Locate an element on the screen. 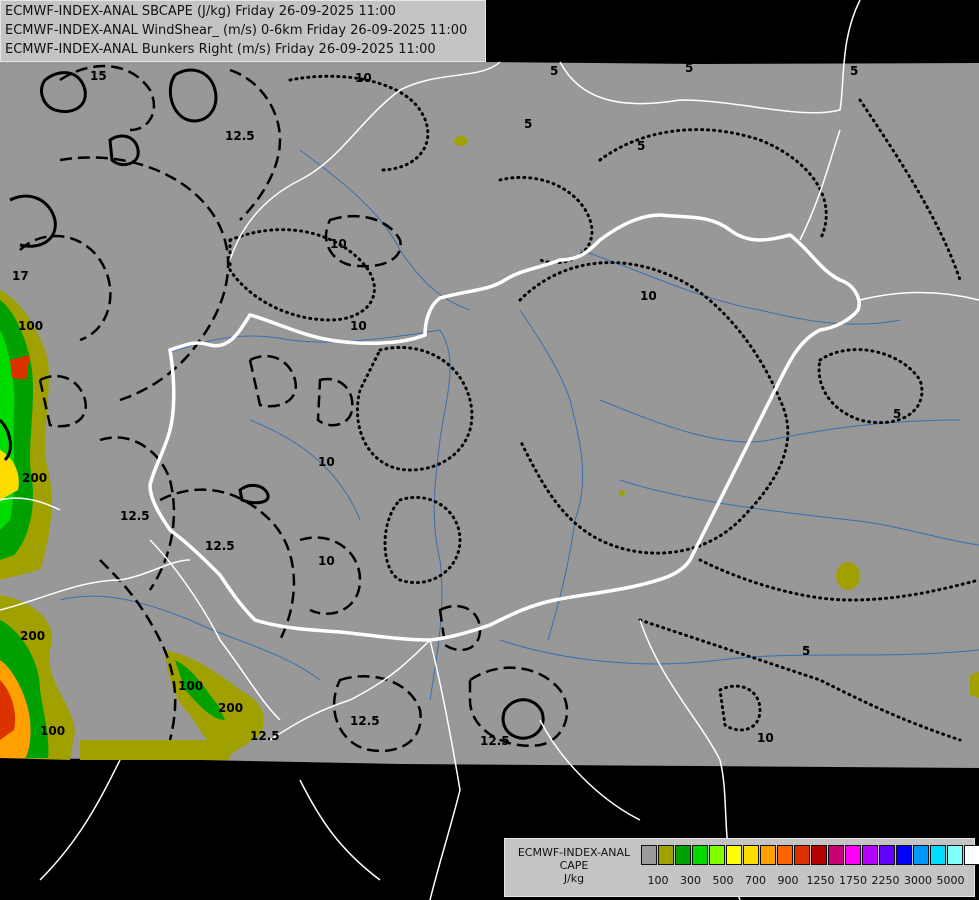  legend-tick-label: 2250 is located at coordinates (885, 880).